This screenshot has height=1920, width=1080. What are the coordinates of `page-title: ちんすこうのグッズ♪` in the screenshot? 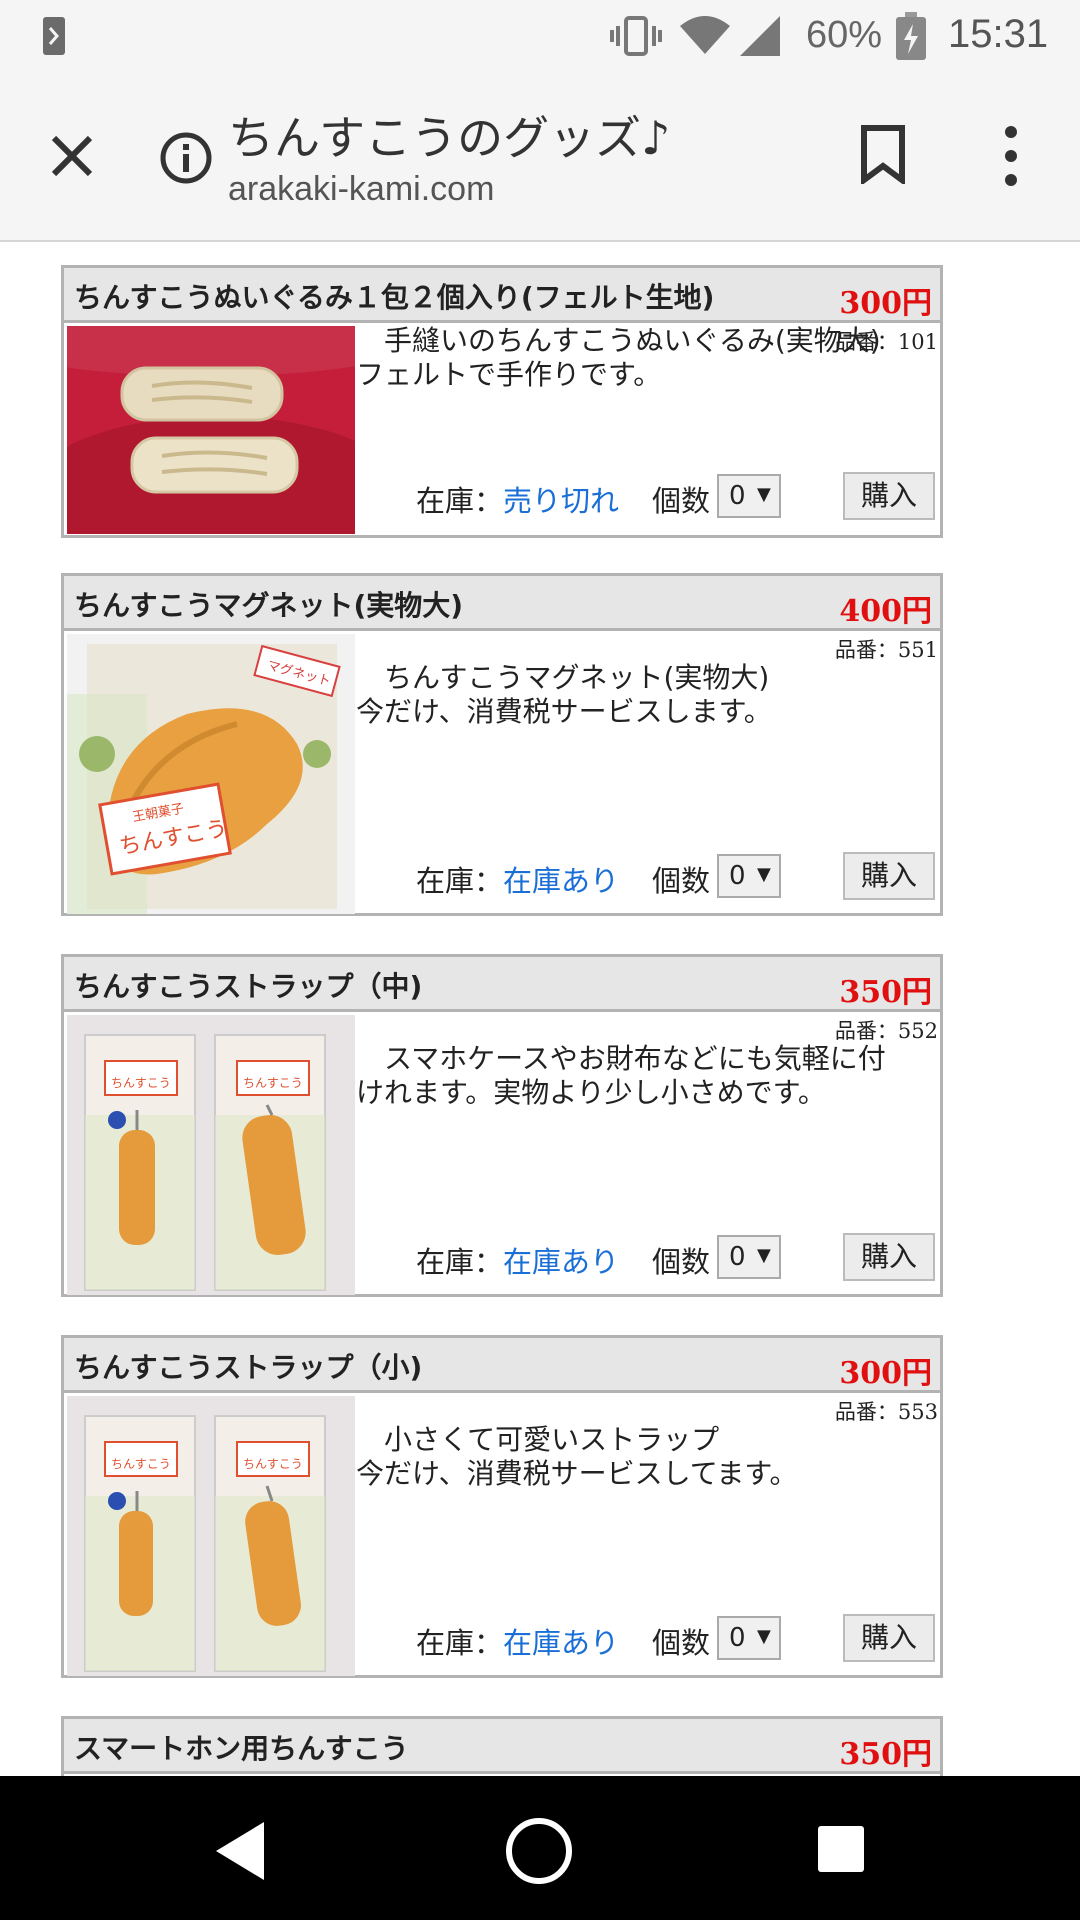 It's located at (449, 138).